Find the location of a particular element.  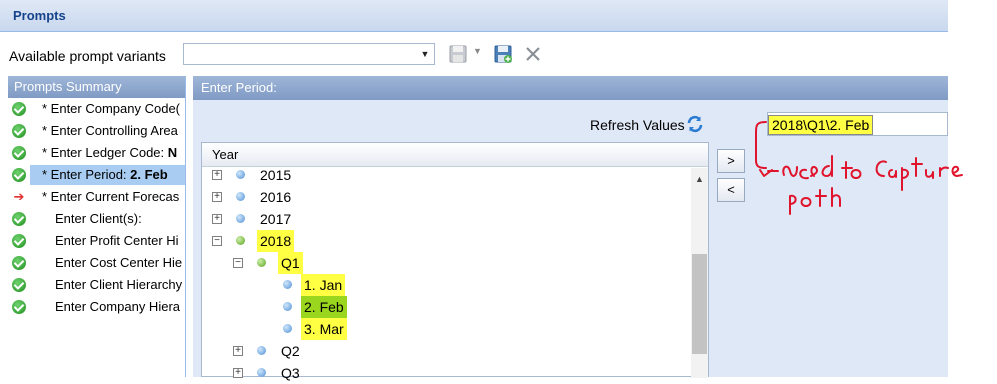

summary-row: * Enter Period: 2. Feb is located at coordinates (96, 175).